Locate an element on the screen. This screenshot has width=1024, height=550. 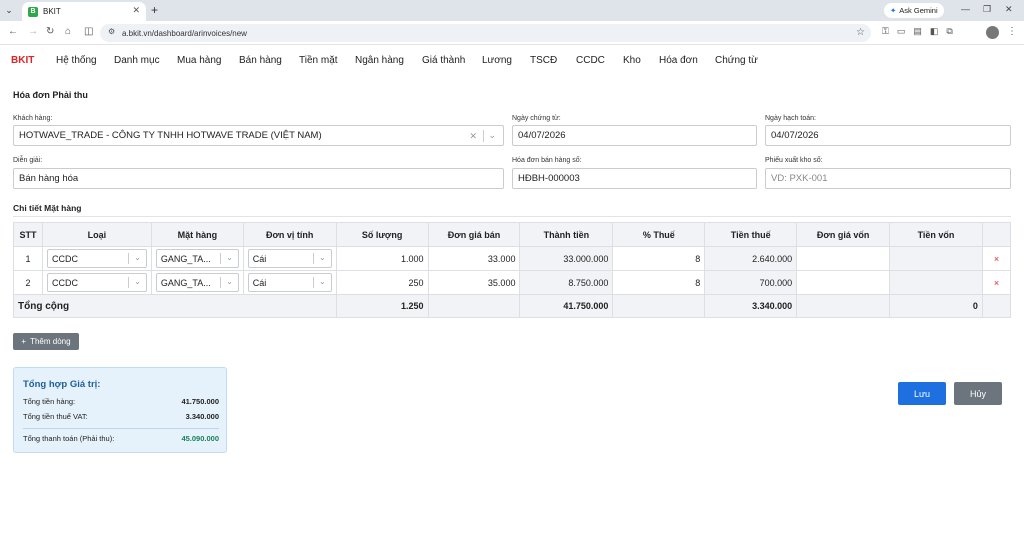
window-close-icon: ✕ is located at coordinates (1009, 9).